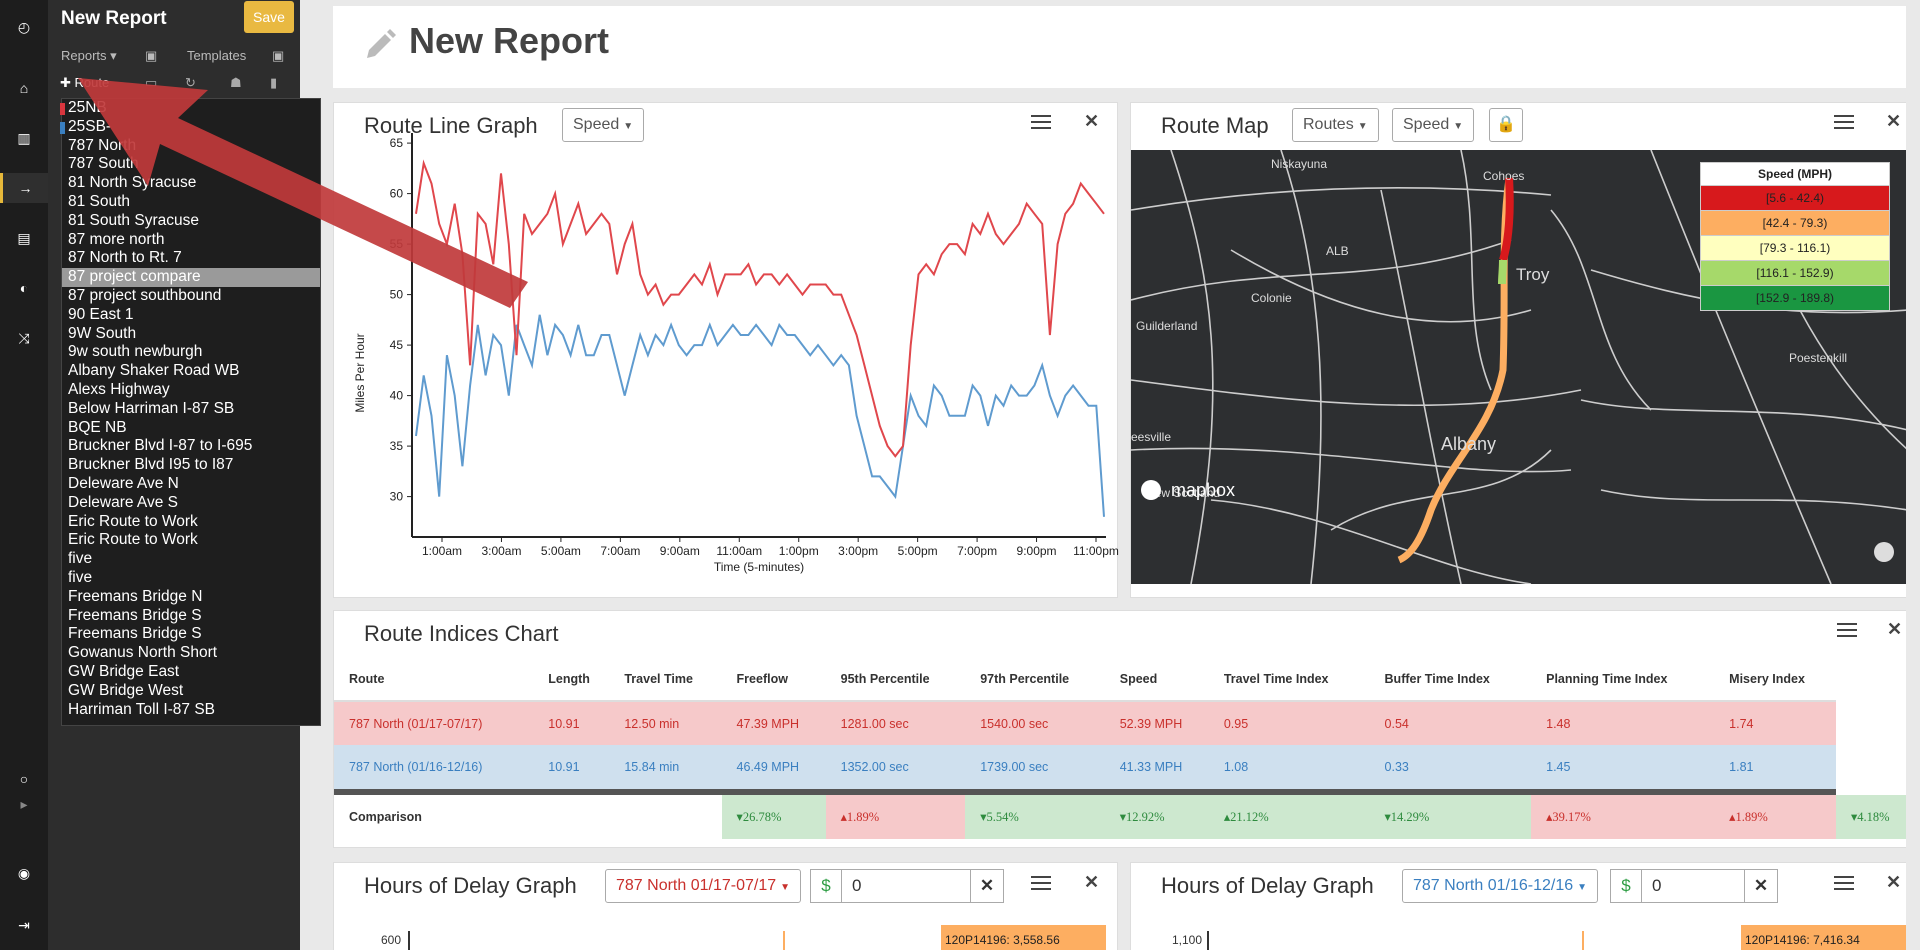 This screenshot has height=950, width=1920. What do you see at coordinates (24, 188) in the screenshot?
I see `route-arrow-icon: →` at bounding box center [24, 188].